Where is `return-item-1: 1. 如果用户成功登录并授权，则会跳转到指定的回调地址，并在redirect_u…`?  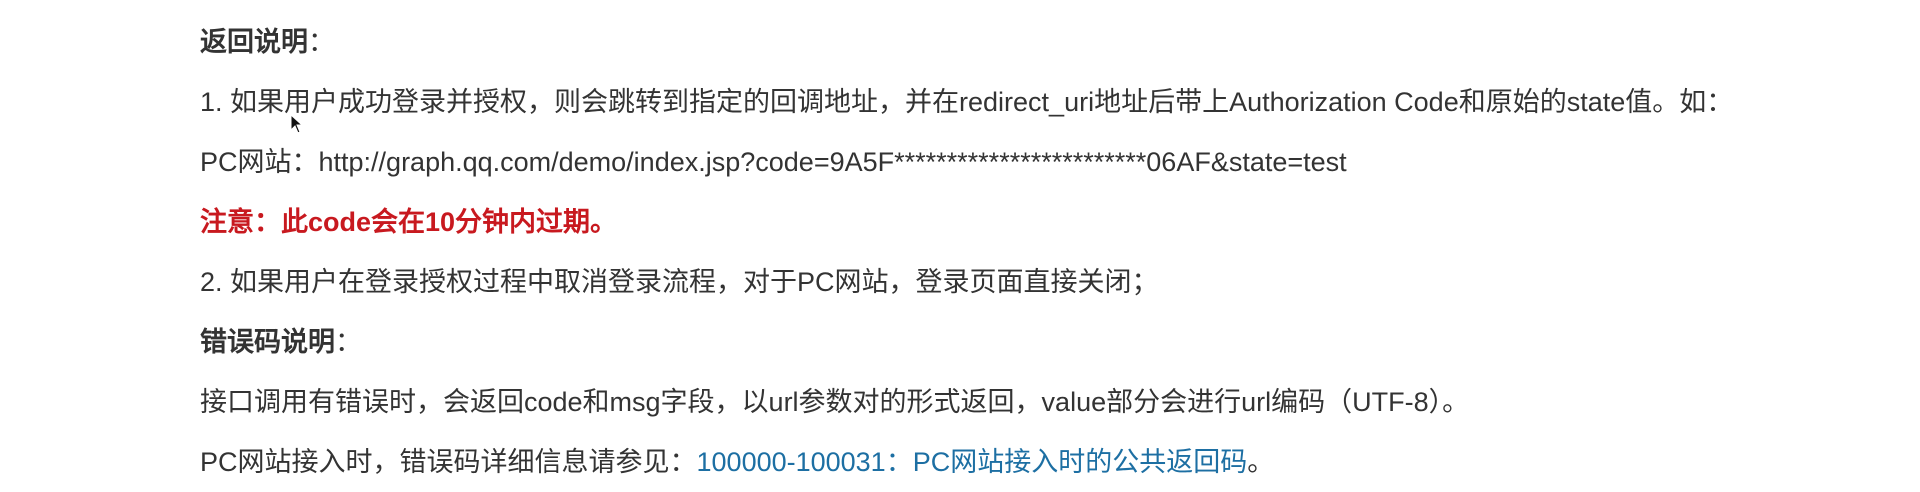 return-item-1: 1. 如果用户成功登录并授权，则会跳转到指定的回调地址，并在redirect_u… is located at coordinates (967, 102).